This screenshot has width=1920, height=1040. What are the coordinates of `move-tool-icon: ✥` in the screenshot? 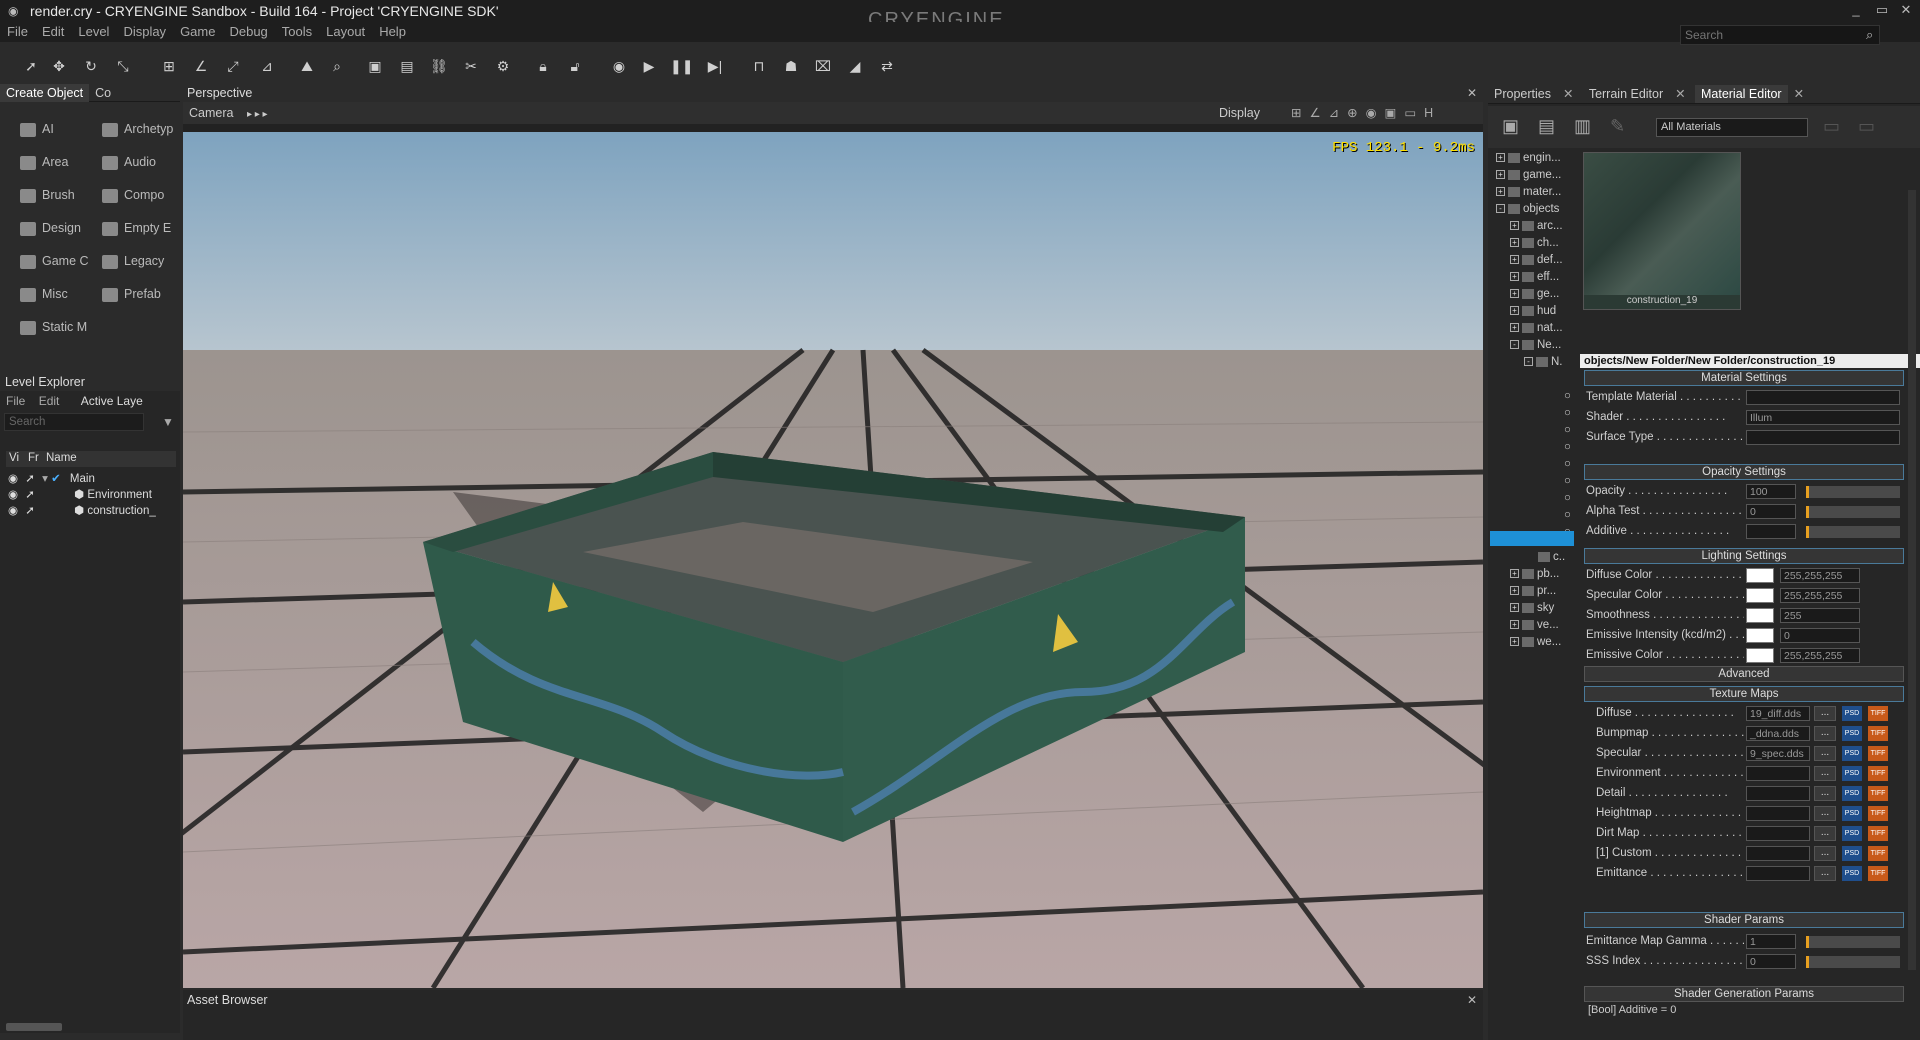 It's located at (59, 66).